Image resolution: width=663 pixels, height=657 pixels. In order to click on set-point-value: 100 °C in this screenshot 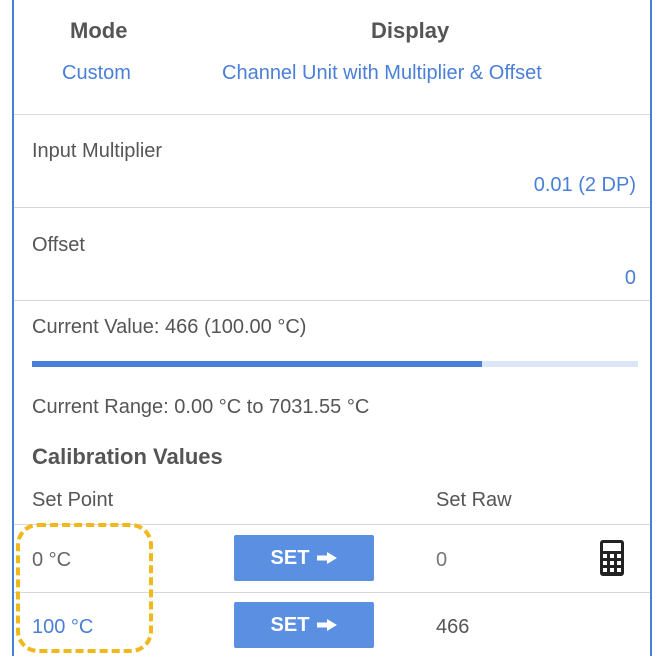, I will do `click(62, 627)`.